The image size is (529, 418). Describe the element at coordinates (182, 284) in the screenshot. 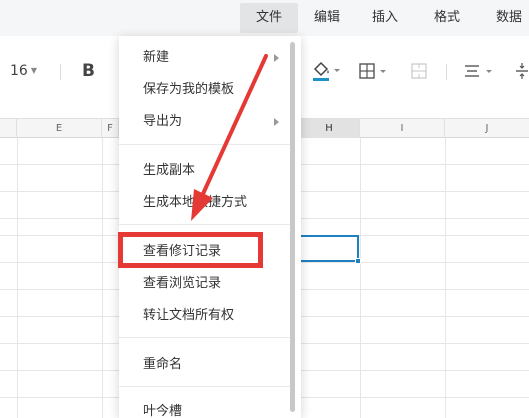

I see `menu-item-view-browse-history: 查看浏览记录` at that location.